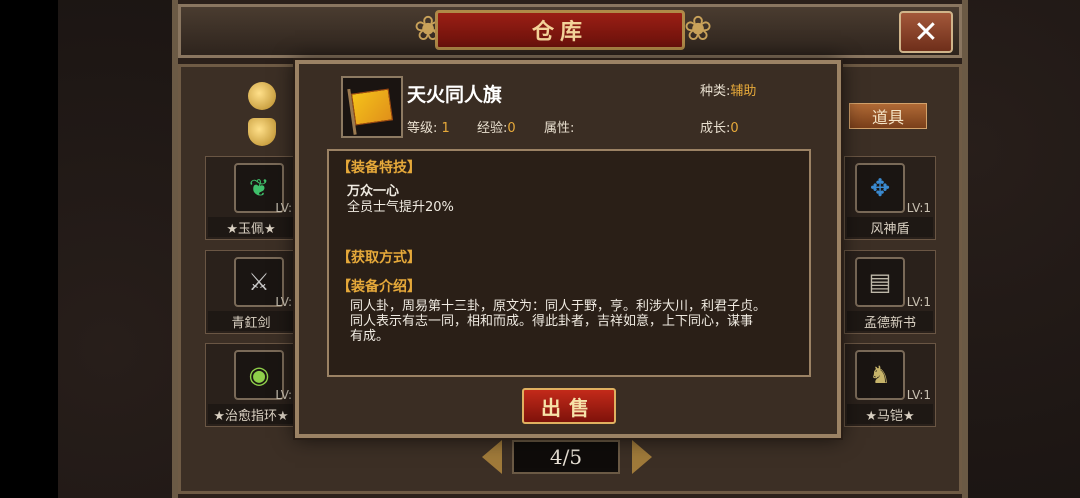  I want to click on item-growth: 成长:0, so click(719, 126).